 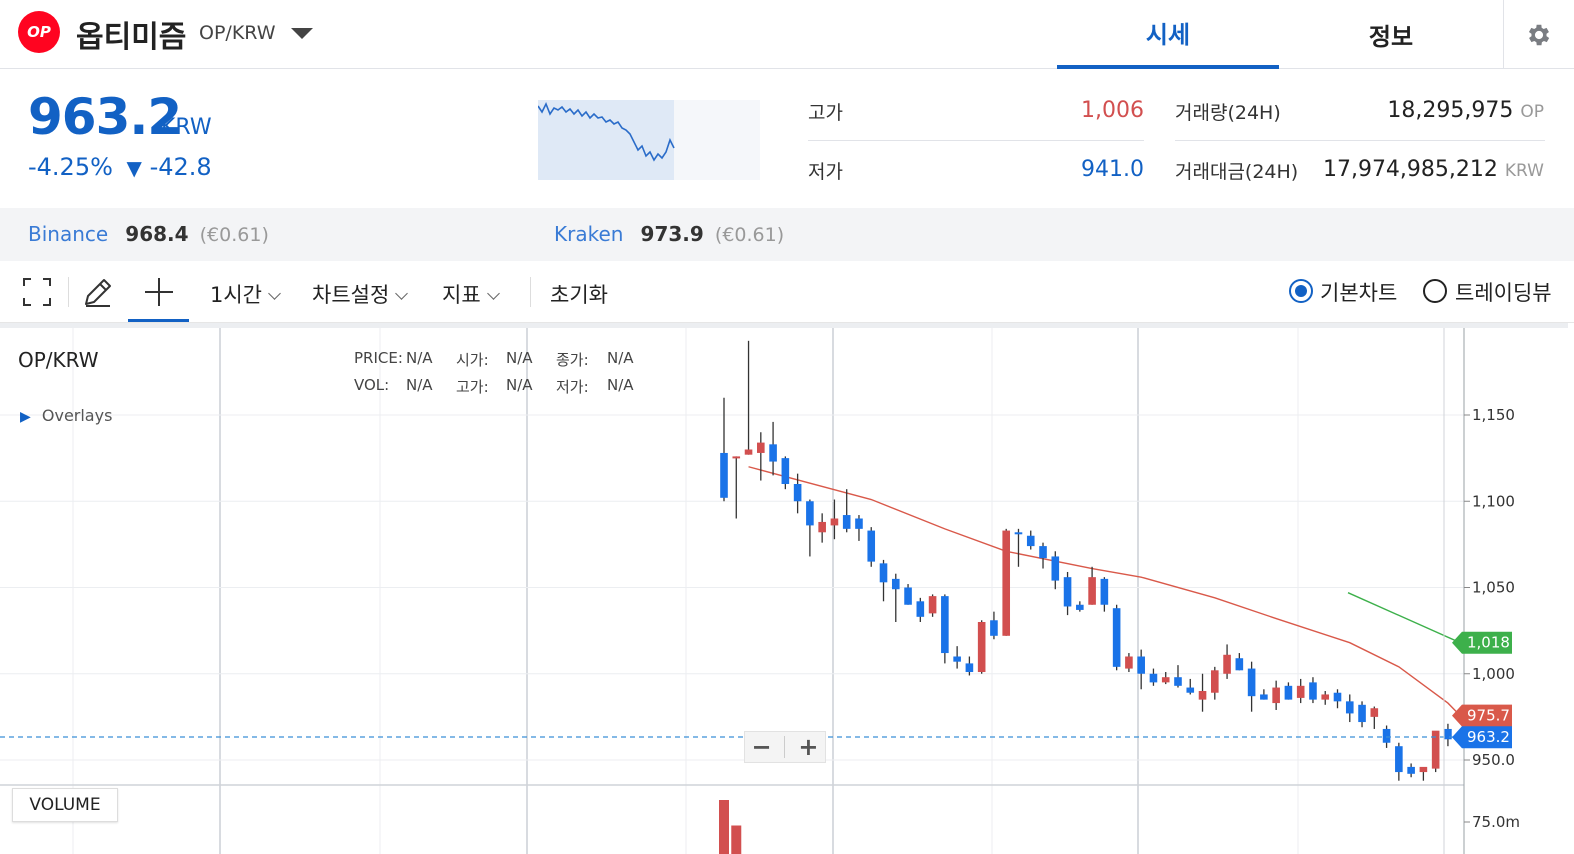 What do you see at coordinates (58, 360) in the screenshot?
I see `chart-symbol: OP/KRW` at bounding box center [58, 360].